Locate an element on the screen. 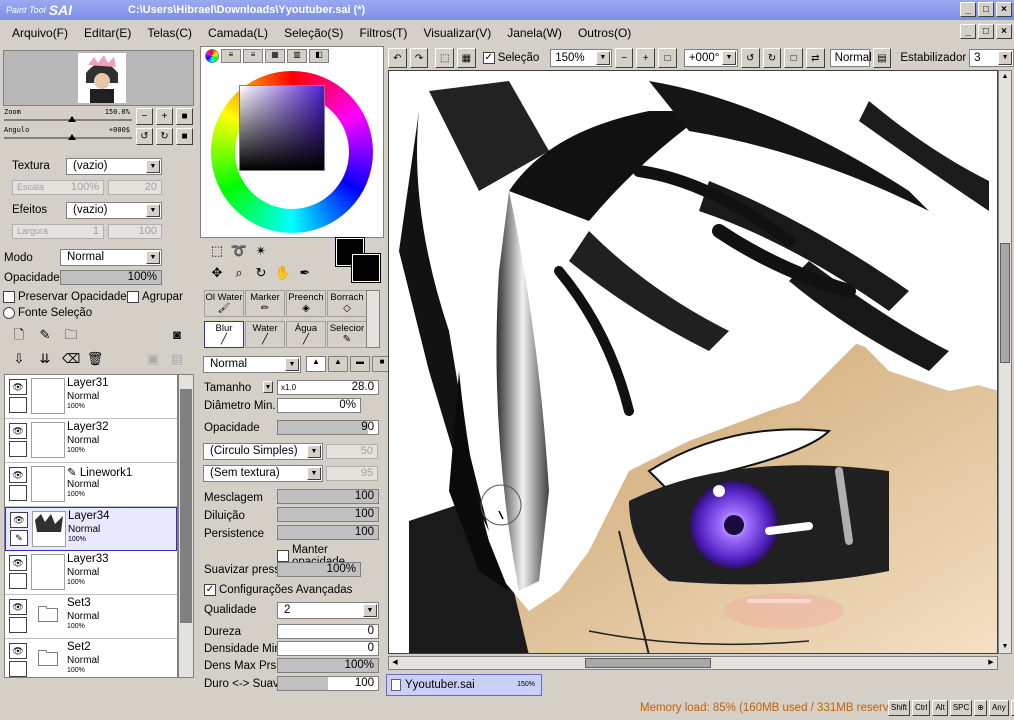 This screenshot has height=720, width=1014. key-alt: Alt is located at coordinates (940, 708).